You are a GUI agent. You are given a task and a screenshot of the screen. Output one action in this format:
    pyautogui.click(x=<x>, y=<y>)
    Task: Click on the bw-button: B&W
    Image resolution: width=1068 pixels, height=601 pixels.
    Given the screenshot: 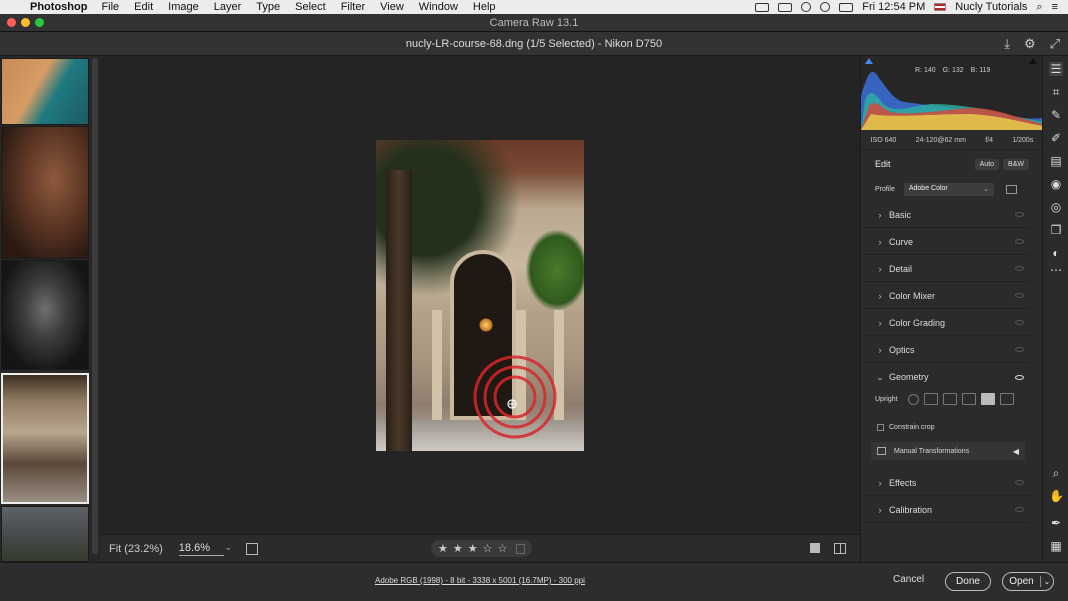 What is the action you would take?
    pyautogui.click(x=1016, y=164)
    